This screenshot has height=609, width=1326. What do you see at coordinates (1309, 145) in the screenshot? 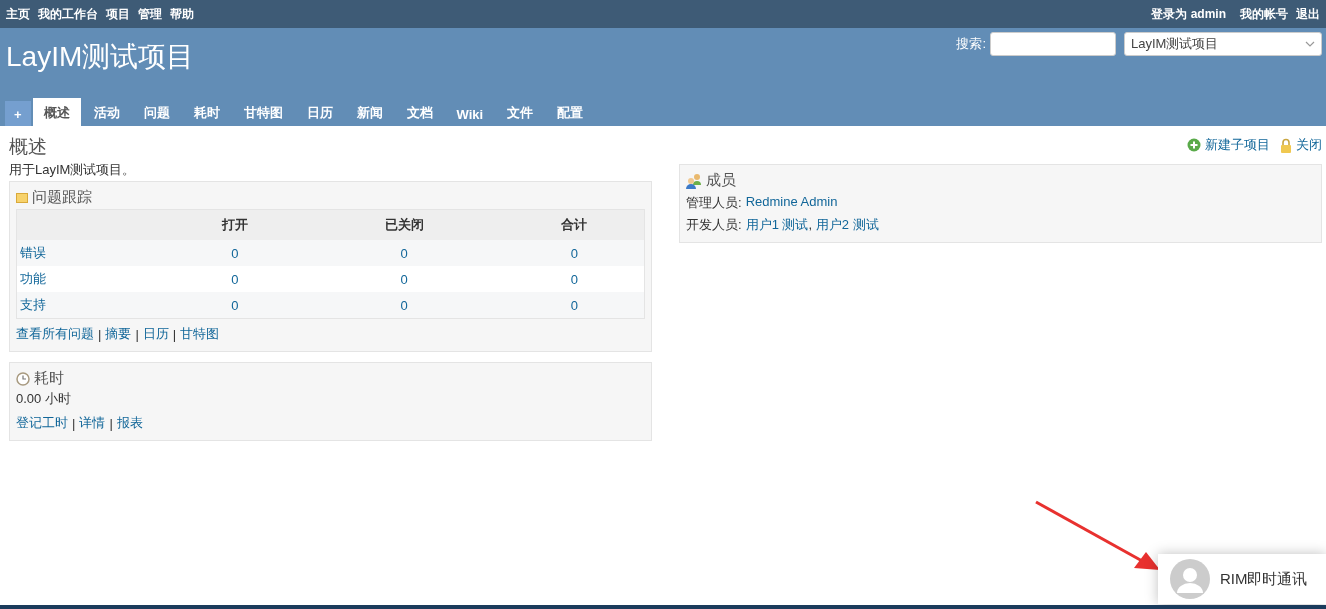
I see `action-link: 关闭` at bounding box center [1309, 145].